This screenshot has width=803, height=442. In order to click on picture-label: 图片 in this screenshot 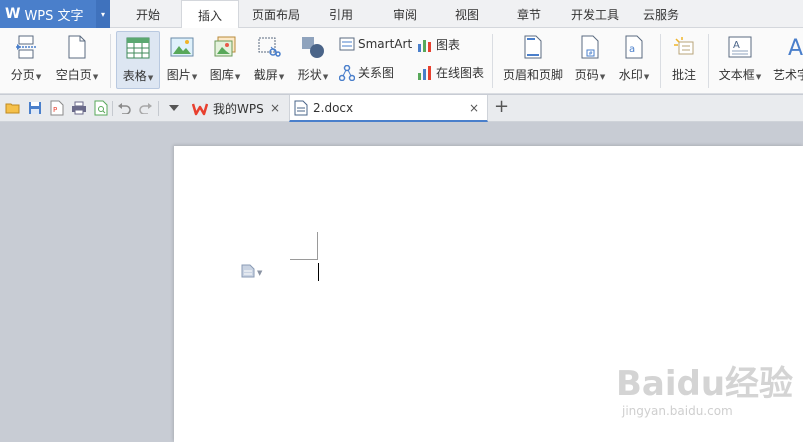, I will do `click(178, 75)`.